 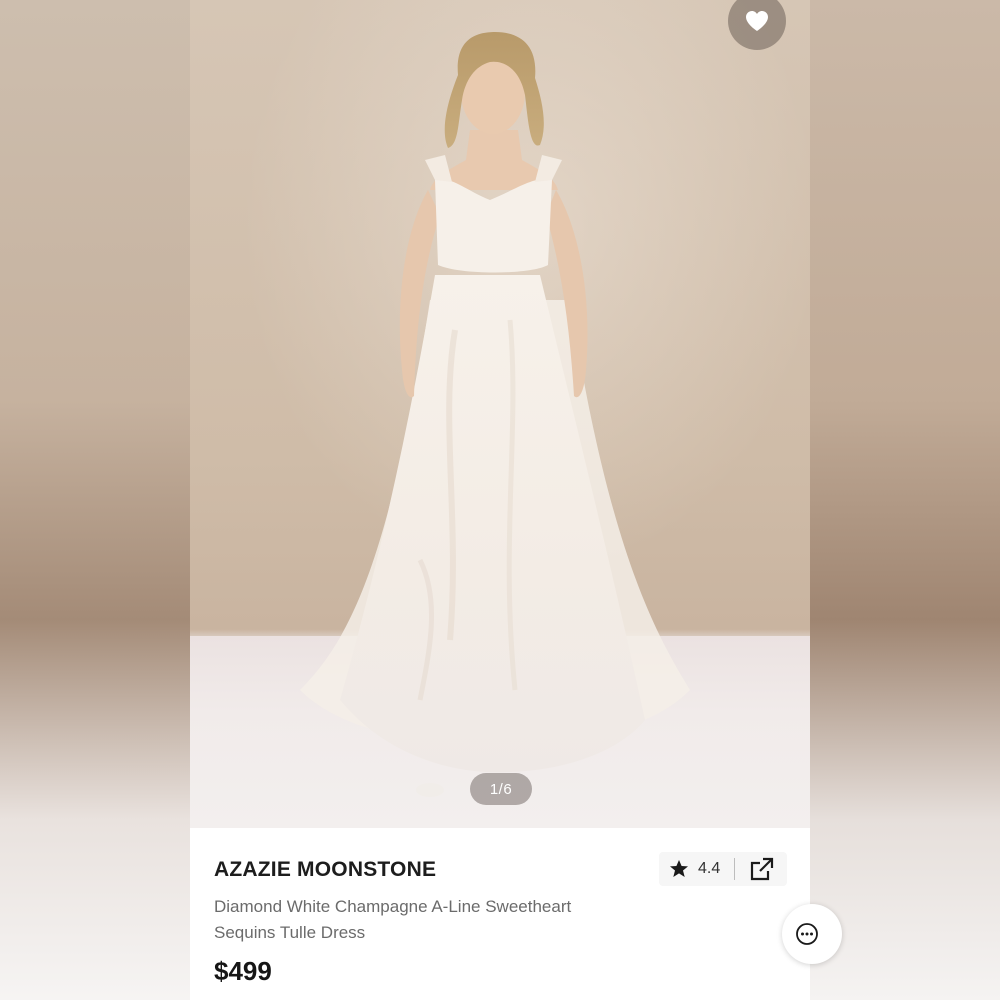 What do you see at coordinates (243, 971) in the screenshot?
I see `product-price: $499` at bounding box center [243, 971].